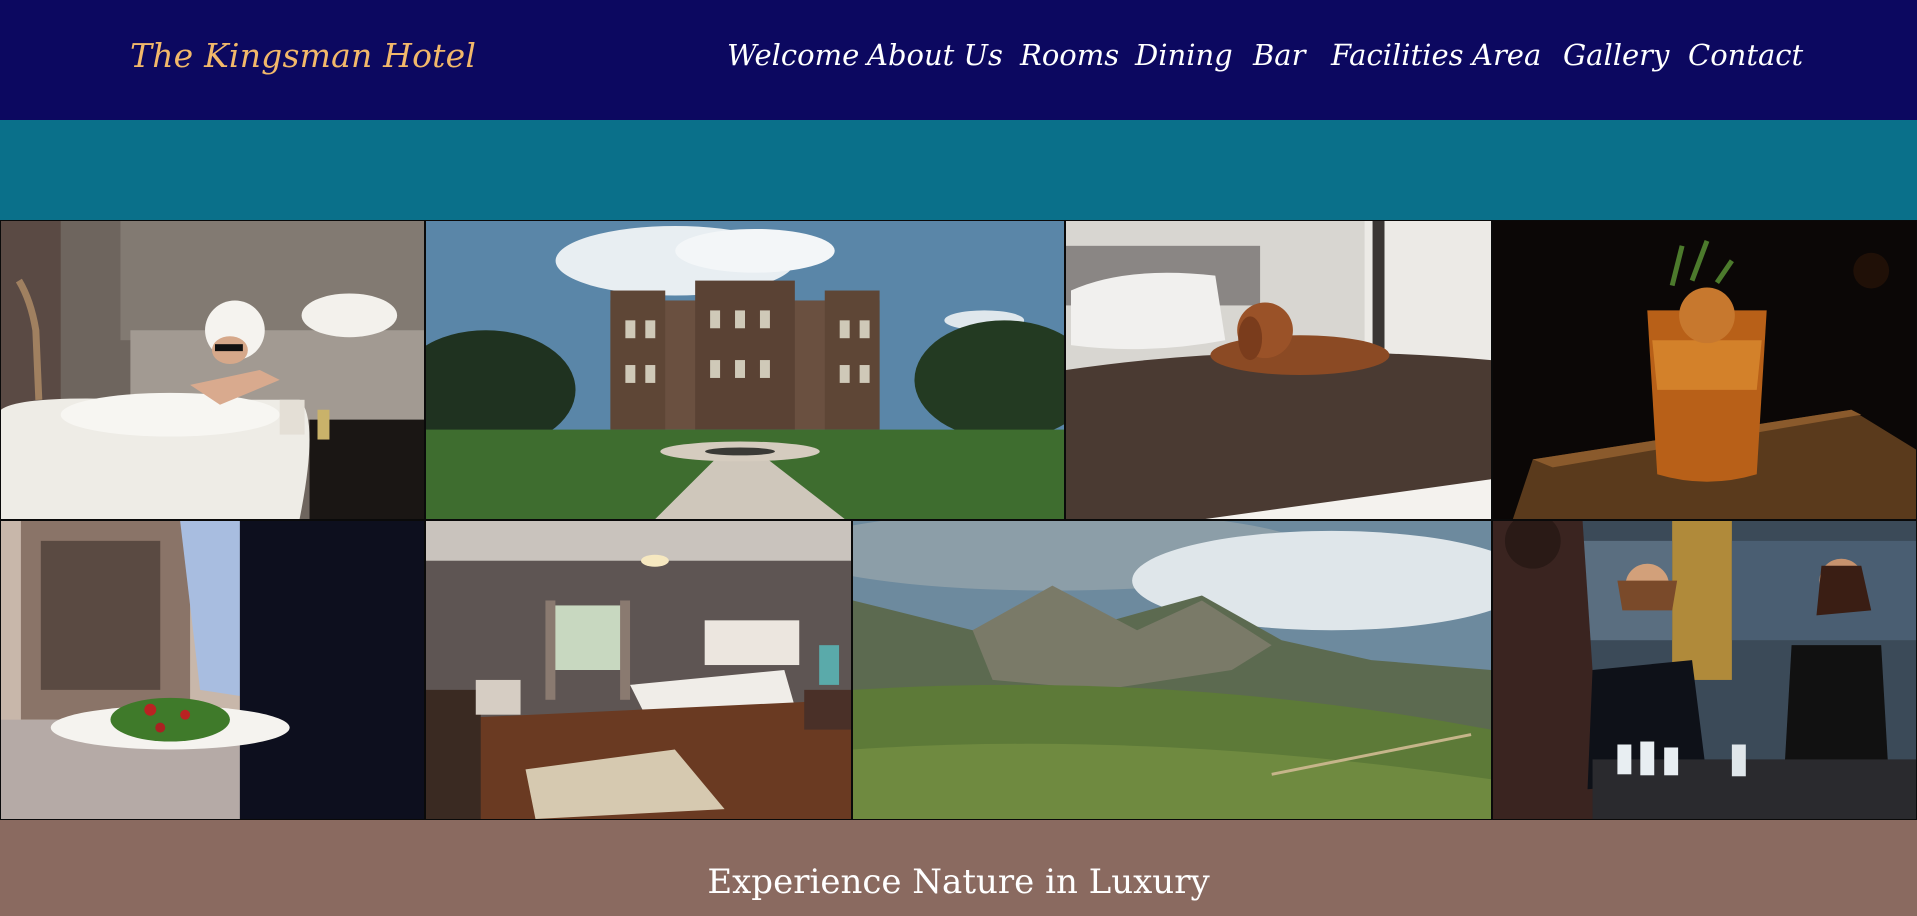 Image resolution: width=1917 pixels, height=916 pixels. What do you see at coordinates (212, 370) in the screenshot?
I see `gallery-image-bath` at bounding box center [212, 370].